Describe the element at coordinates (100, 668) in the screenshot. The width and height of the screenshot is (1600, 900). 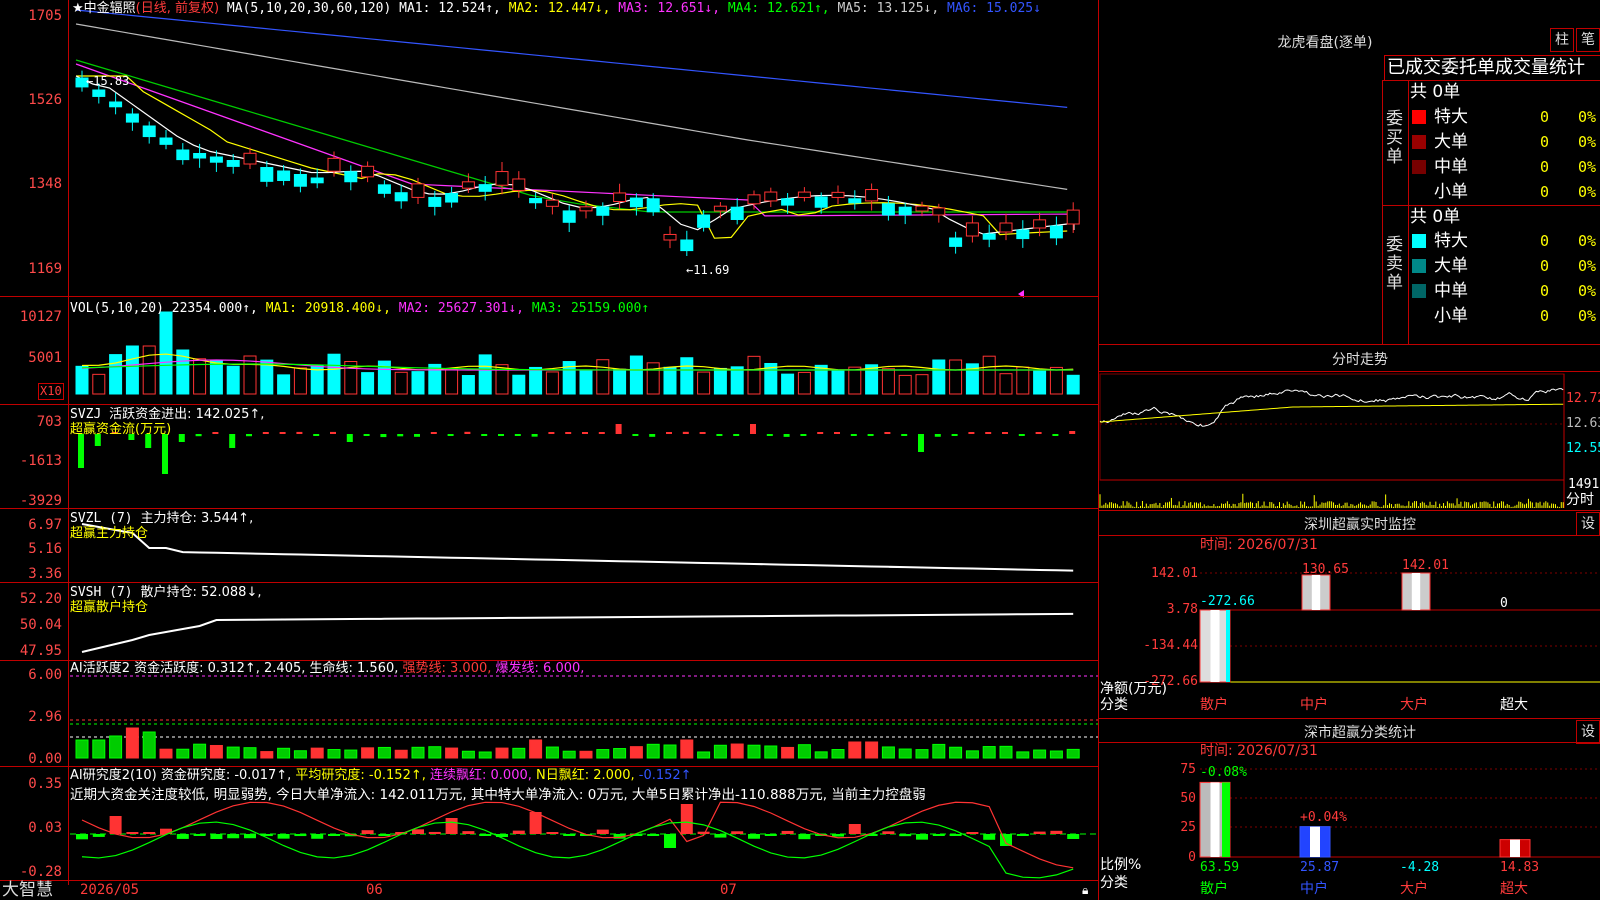
I see `ai-active-title: AI活跃度2` at that location.